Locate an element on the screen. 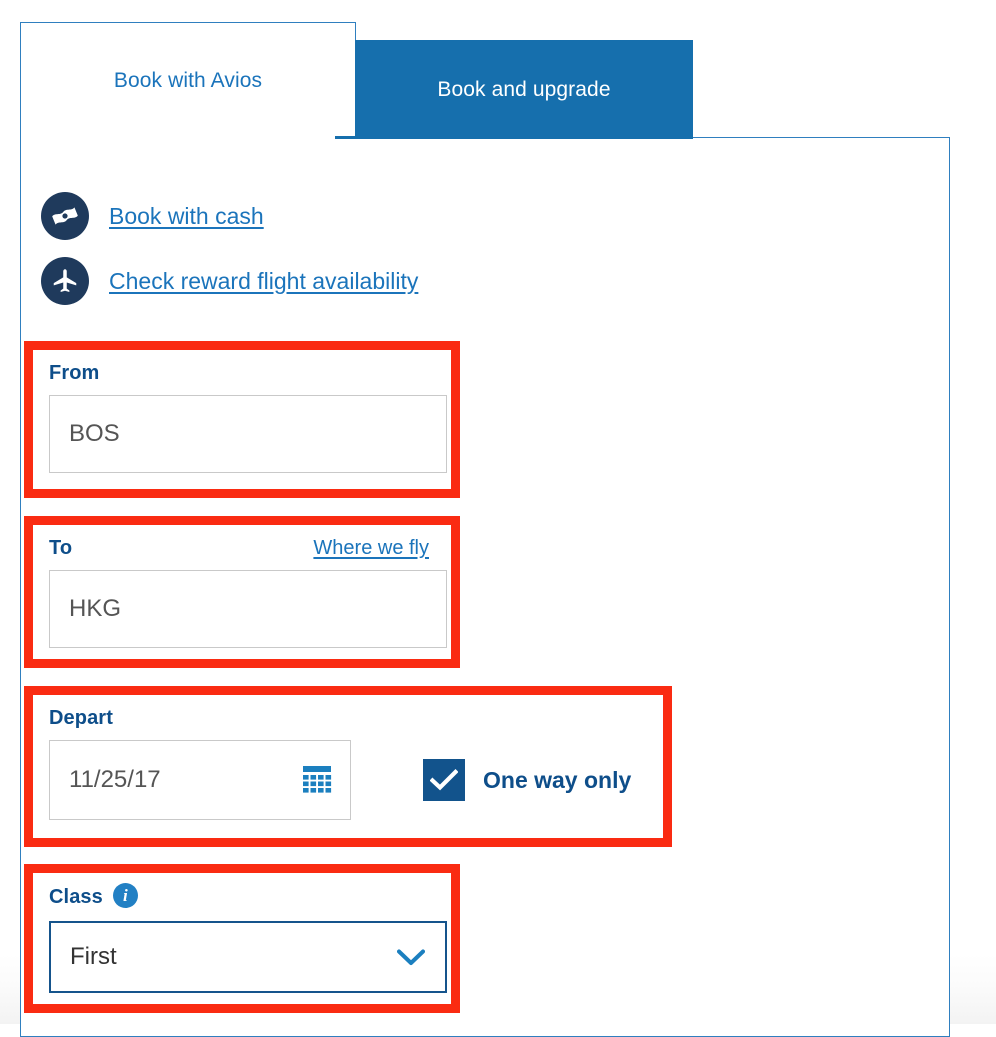  chevron-down-icon is located at coordinates (411, 957).